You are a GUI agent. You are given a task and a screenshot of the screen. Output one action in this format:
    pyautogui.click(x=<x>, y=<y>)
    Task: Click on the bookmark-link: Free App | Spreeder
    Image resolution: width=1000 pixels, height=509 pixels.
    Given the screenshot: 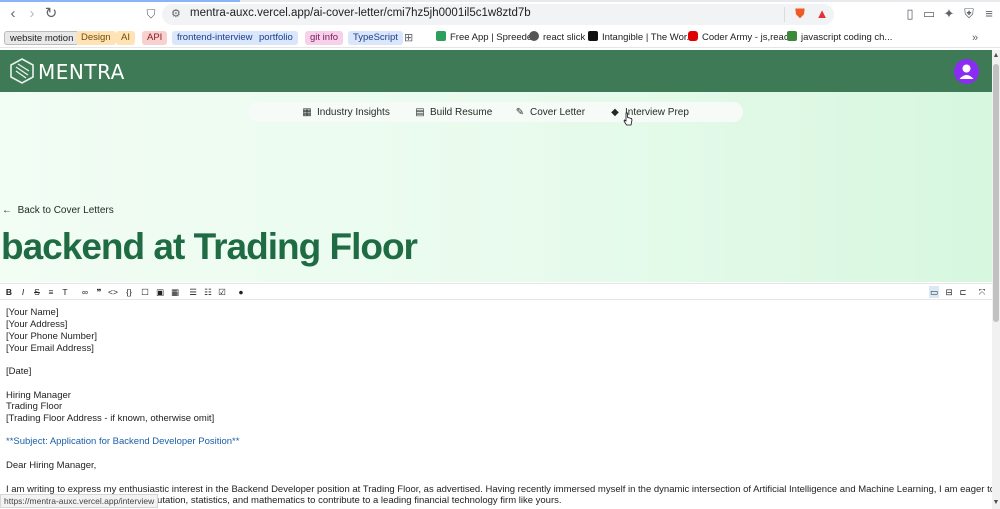 What is the action you would take?
    pyautogui.click(x=485, y=38)
    